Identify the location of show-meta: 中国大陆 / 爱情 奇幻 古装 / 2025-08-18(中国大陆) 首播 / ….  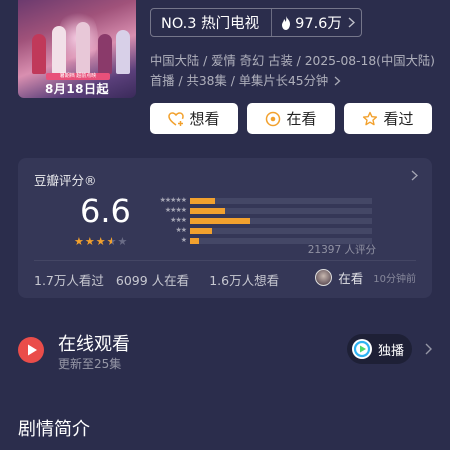
(295, 71).